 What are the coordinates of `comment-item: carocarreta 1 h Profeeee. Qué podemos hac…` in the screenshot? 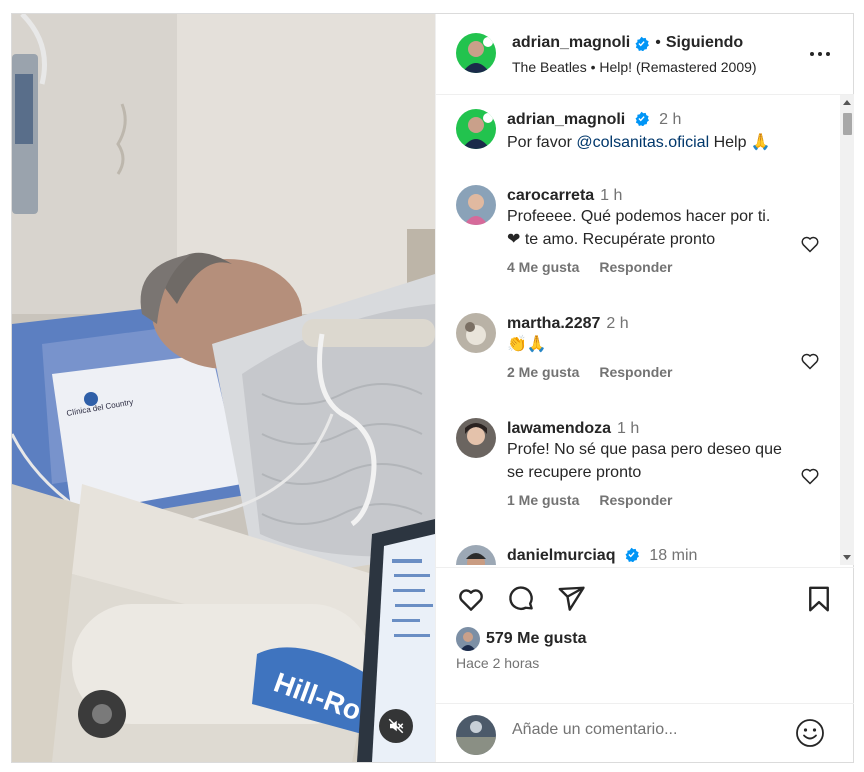 It's located at (673, 231).